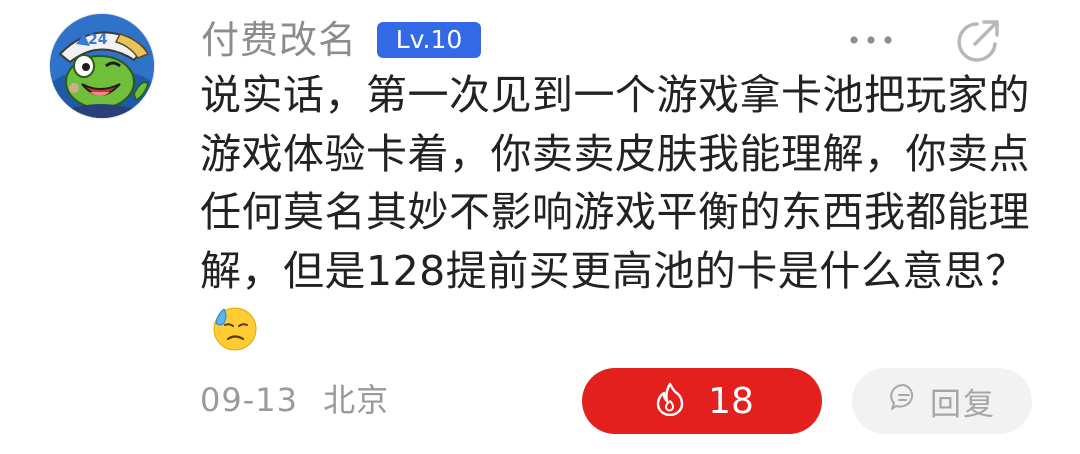 This screenshot has width=1080, height=454. Describe the element at coordinates (963, 404) in the screenshot. I see `reply-label: 回复` at that location.